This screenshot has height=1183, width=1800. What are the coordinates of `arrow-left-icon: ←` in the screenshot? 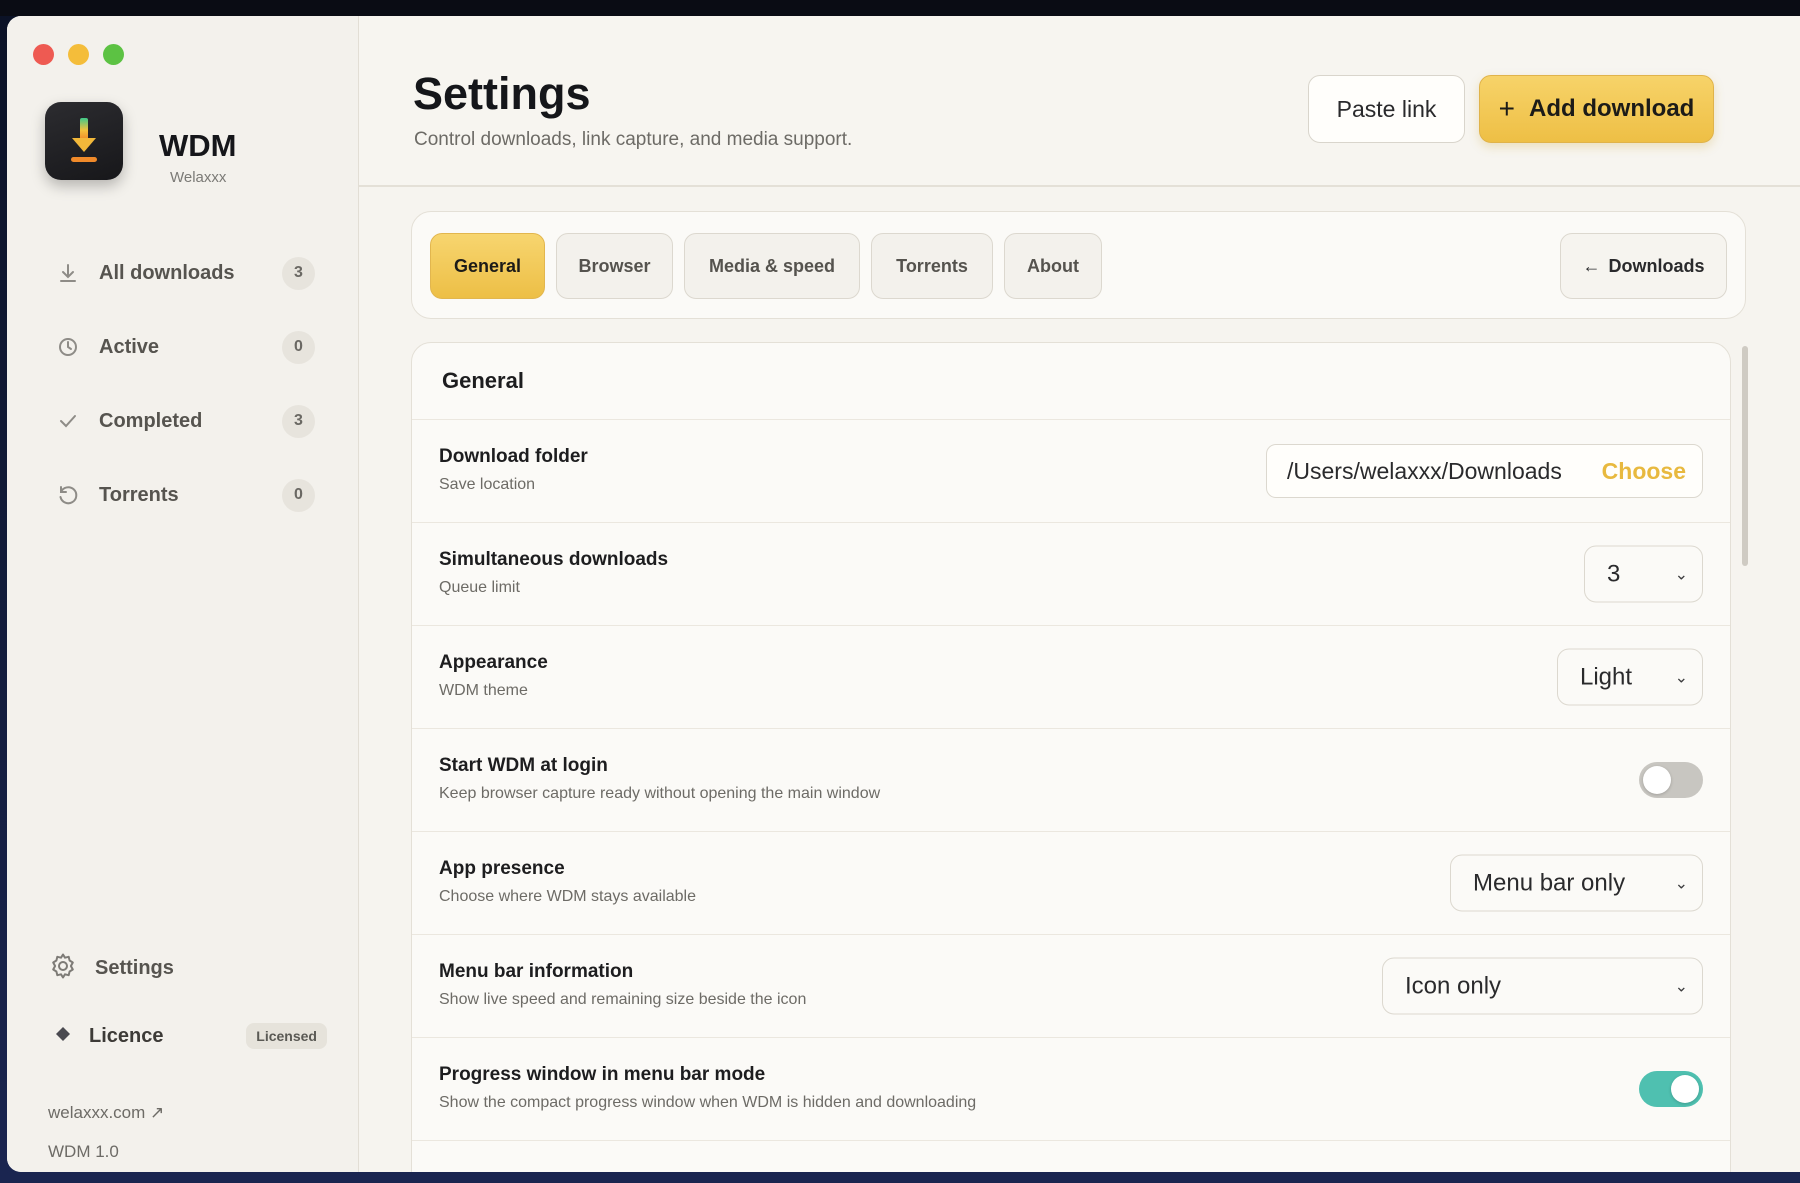 It's located at (1591, 265).